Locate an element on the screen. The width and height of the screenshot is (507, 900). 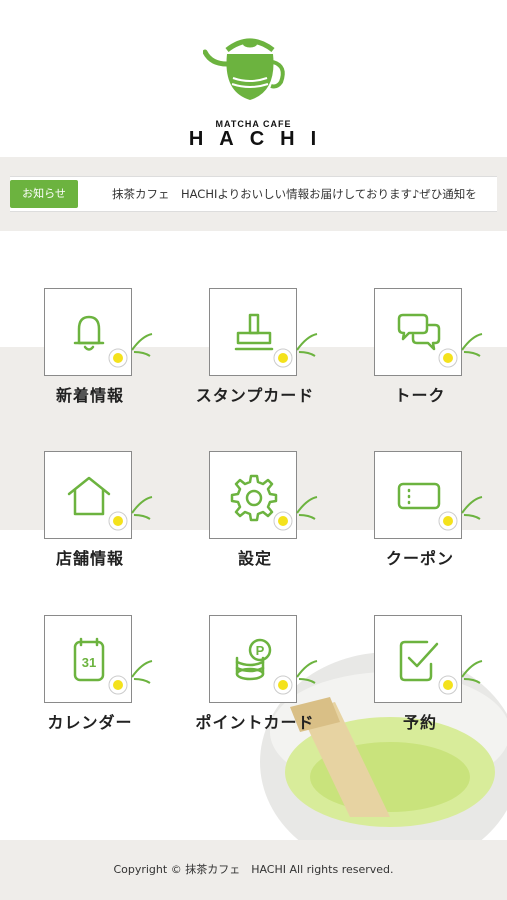
menu-label-shop-info: 店舗情報 is located at coordinates (89, 558).